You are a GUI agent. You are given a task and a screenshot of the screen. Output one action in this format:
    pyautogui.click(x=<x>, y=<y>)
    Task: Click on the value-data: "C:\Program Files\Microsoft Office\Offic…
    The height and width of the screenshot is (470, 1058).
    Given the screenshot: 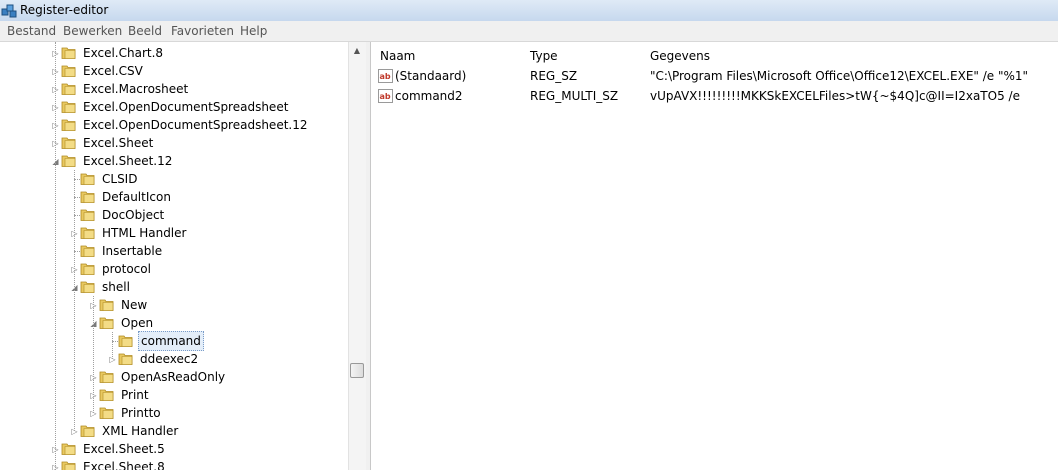 What is the action you would take?
    pyautogui.click(x=839, y=76)
    